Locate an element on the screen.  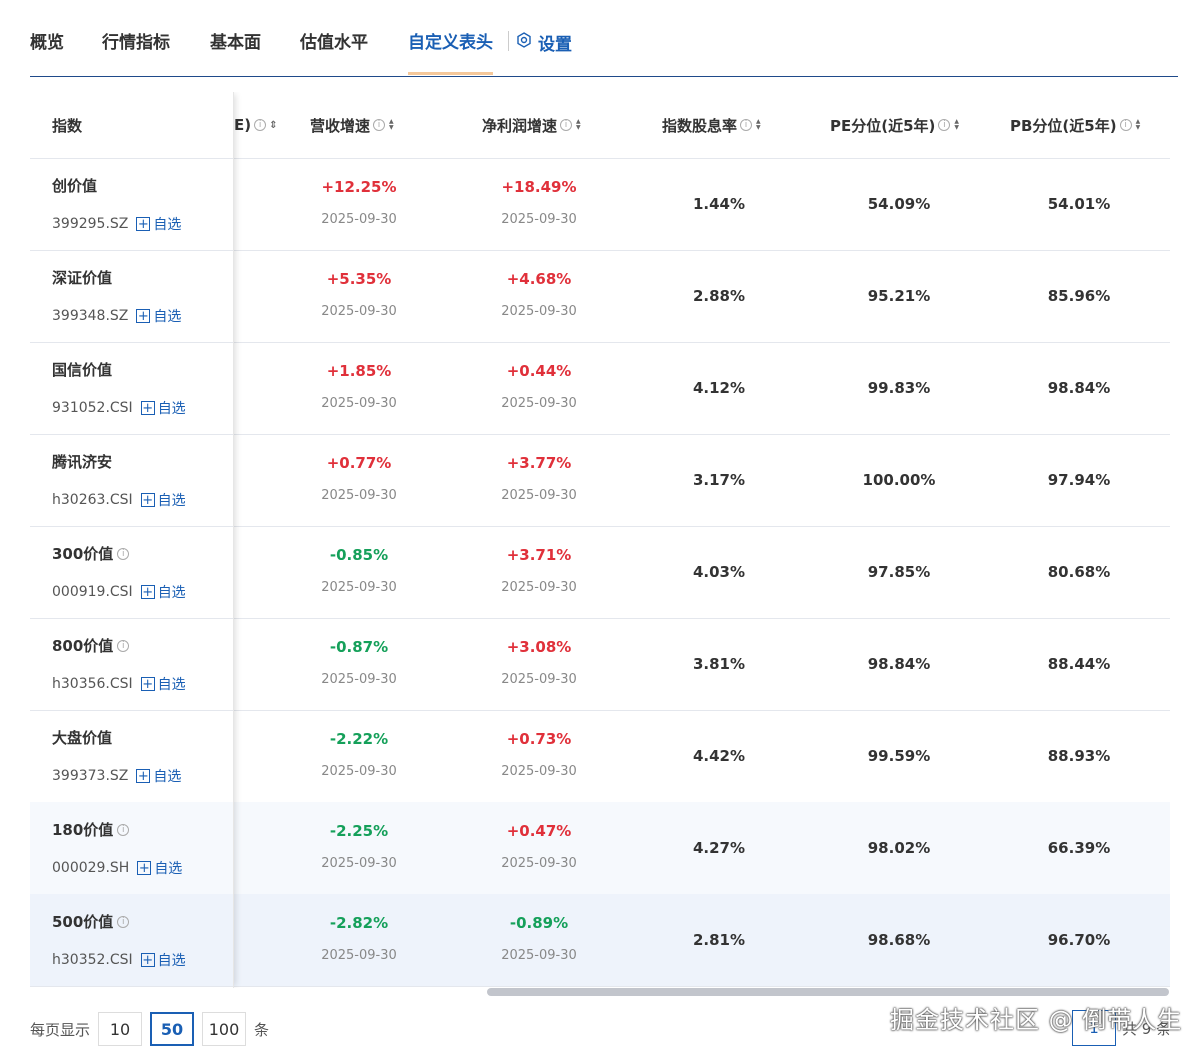
index-name: 深证价值 is located at coordinates (82, 277).